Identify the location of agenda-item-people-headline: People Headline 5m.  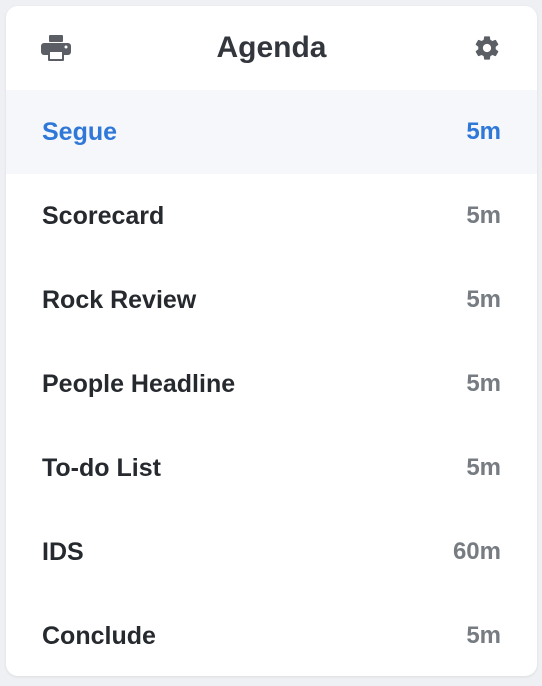
(271, 384).